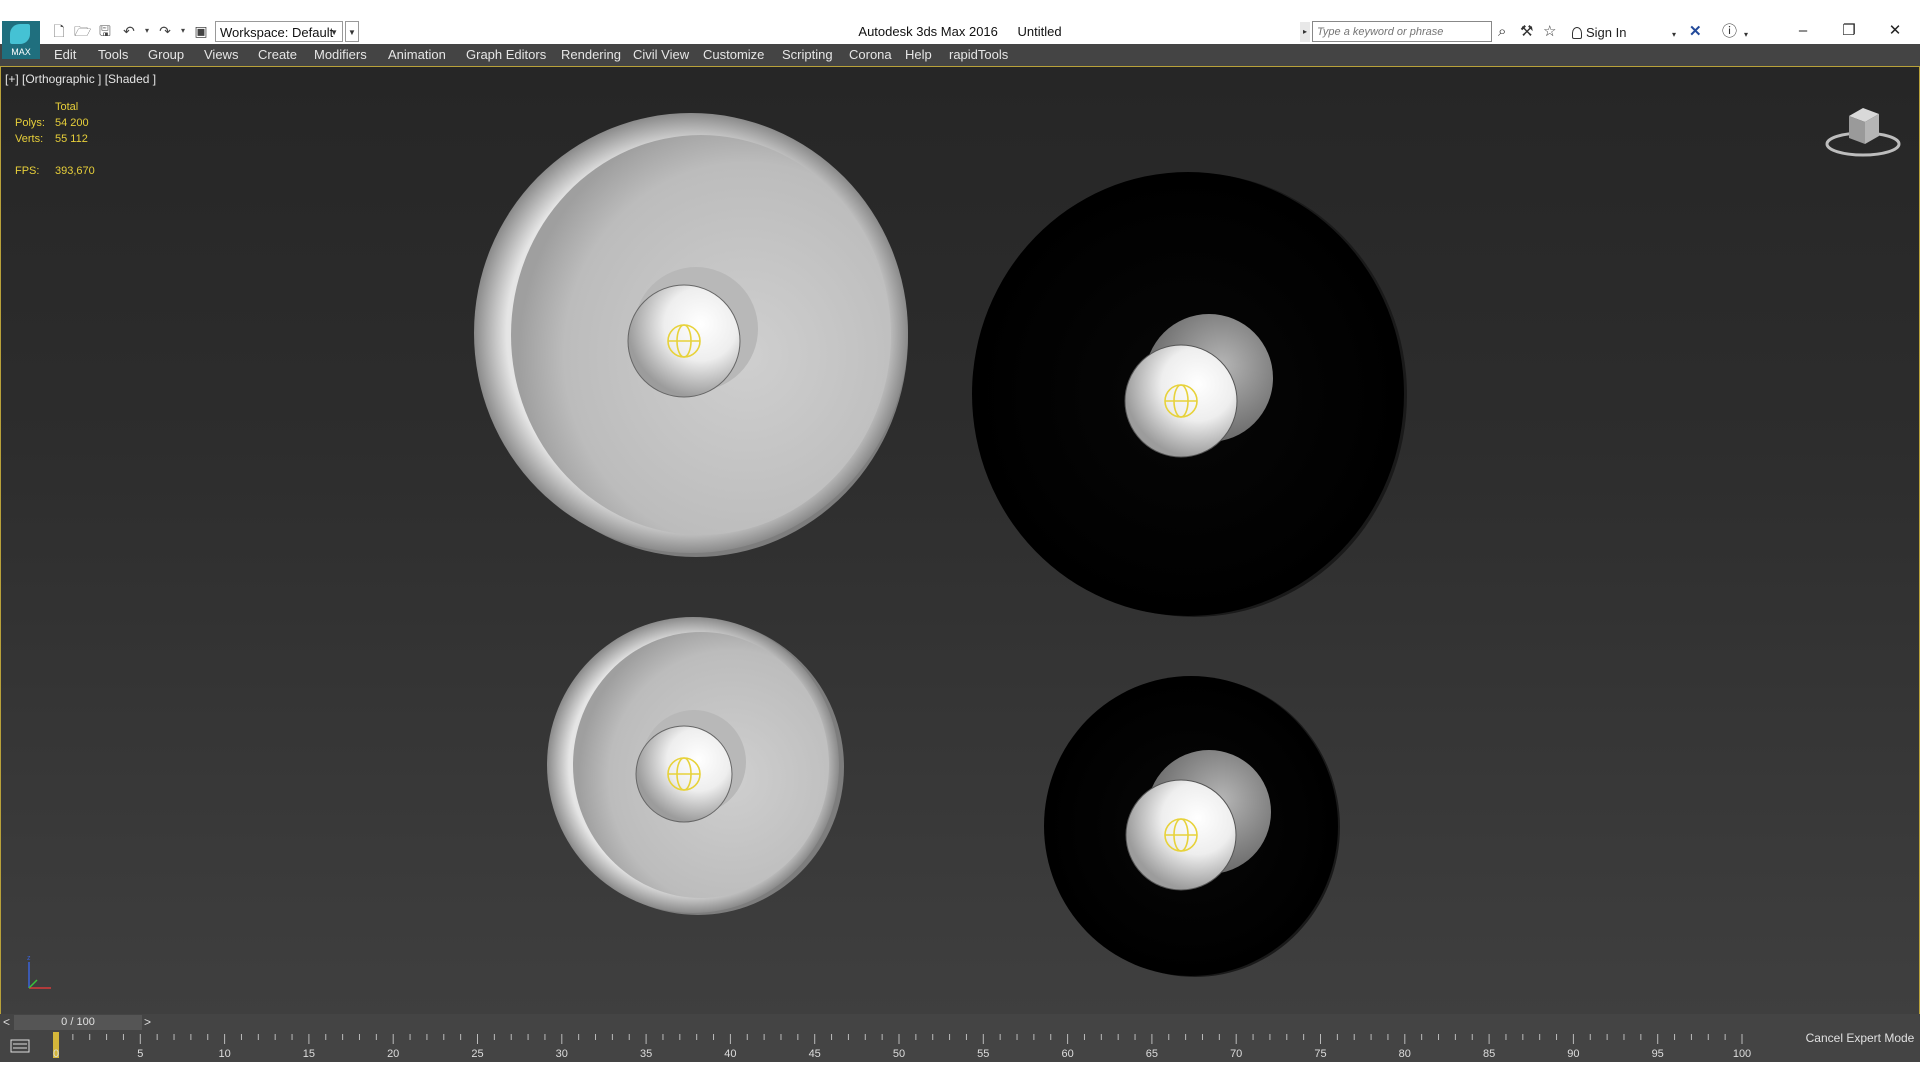 The image size is (1920, 1080). Describe the element at coordinates (960, 1071) in the screenshot. I see `status-bar` at that location.